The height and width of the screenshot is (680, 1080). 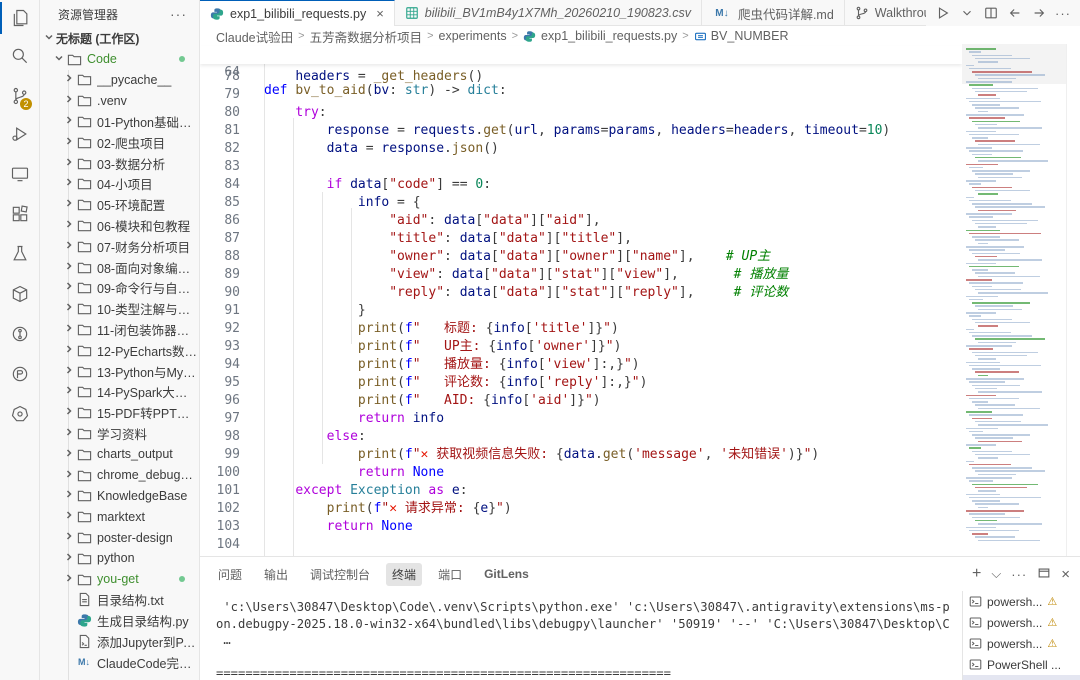 I want to click on breadcrumb-item: 五芳斋数据分析项目, so click(x=366, y=36).